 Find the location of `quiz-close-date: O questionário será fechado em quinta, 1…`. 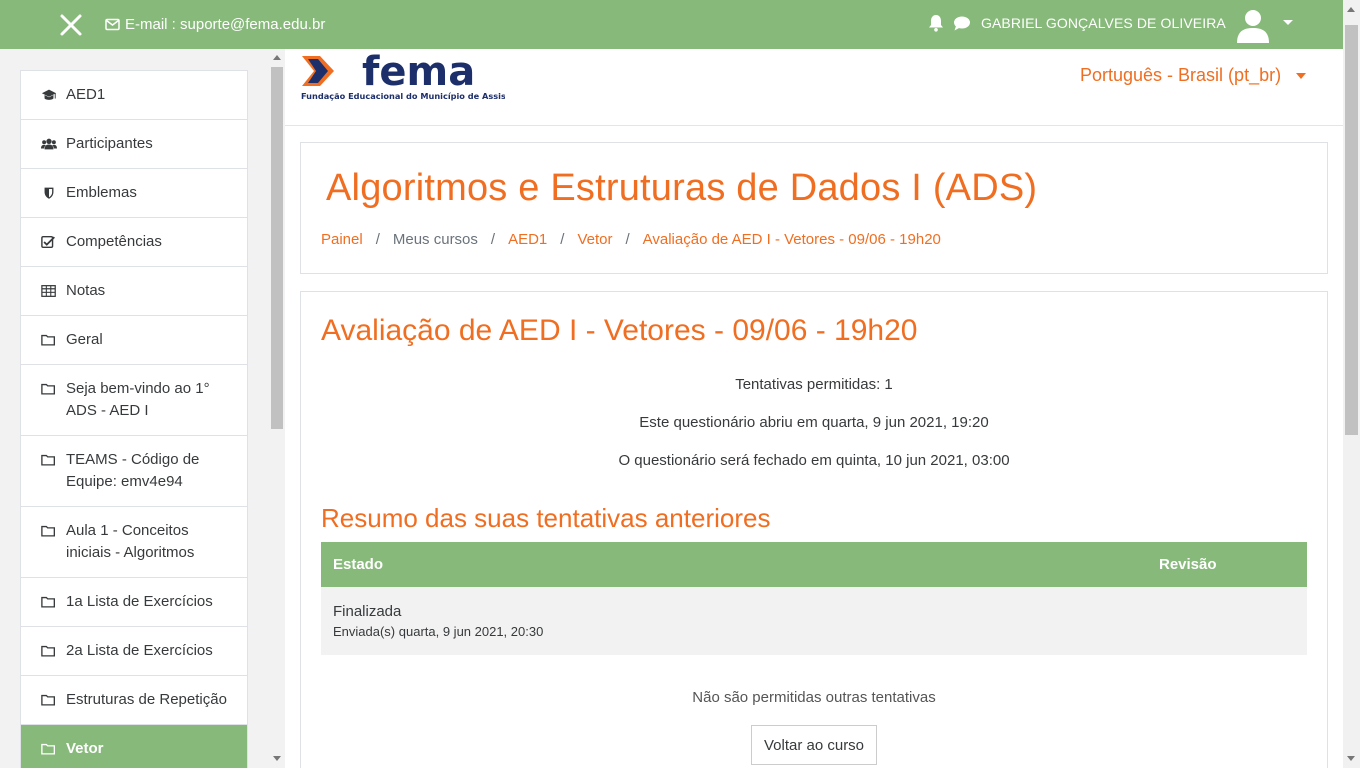

quiz-close-date: O questionário será fechado em quinta, 1… is located at coordinates (814, 460).